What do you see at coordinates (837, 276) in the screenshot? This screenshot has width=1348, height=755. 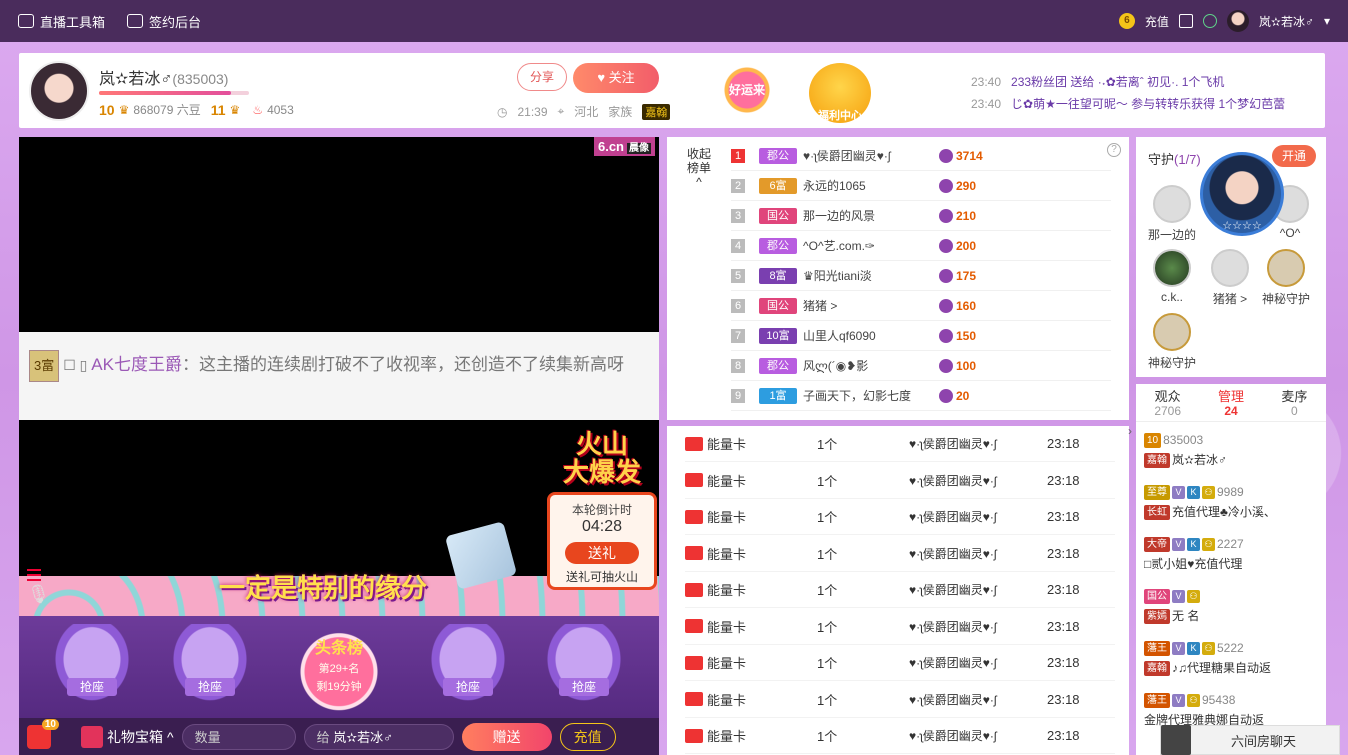 I see `rank-name: ♛阳光tiani淡` at bounding box center [837, 276].